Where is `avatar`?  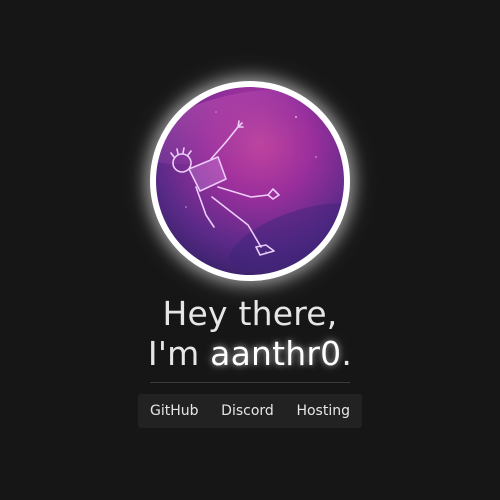 avatar is located at coordinates (250, 181).